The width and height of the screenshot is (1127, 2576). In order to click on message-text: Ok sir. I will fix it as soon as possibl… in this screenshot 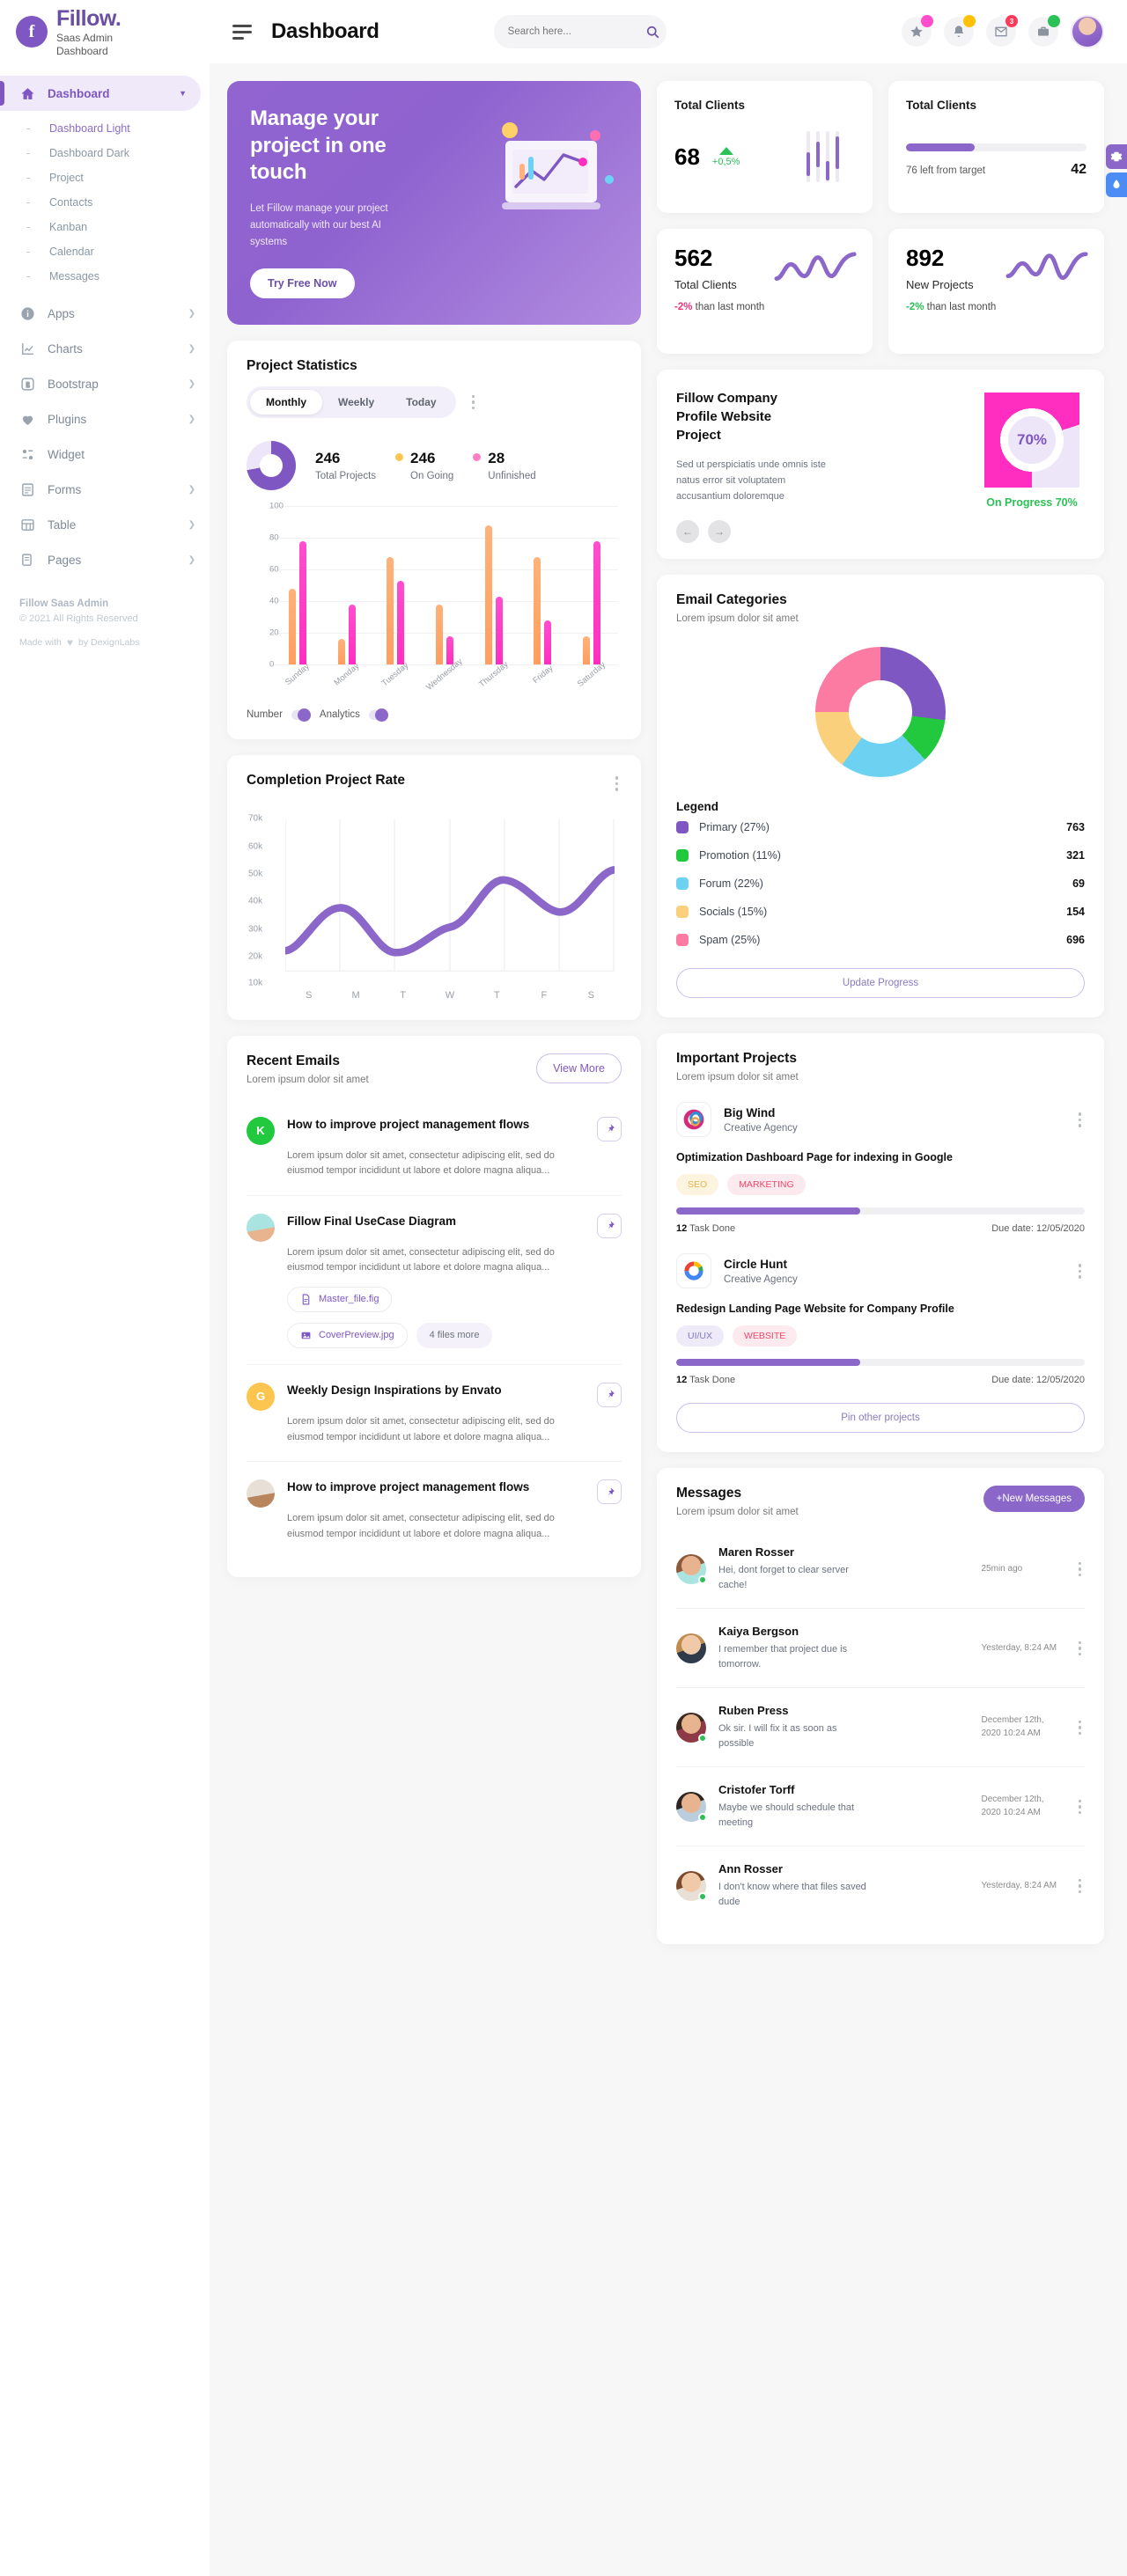, I will do `click(777, 1736)`.